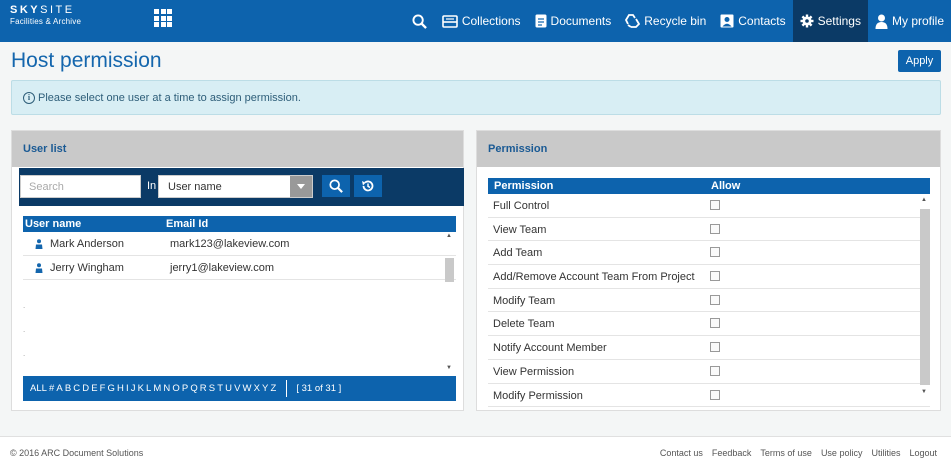  I want to click on page-title: Host permission, so click(86, 60).